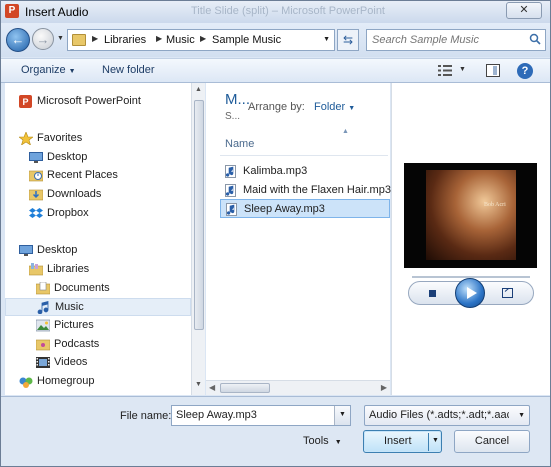  I want to click on refresh-button: ⇆, so click(348, 40).